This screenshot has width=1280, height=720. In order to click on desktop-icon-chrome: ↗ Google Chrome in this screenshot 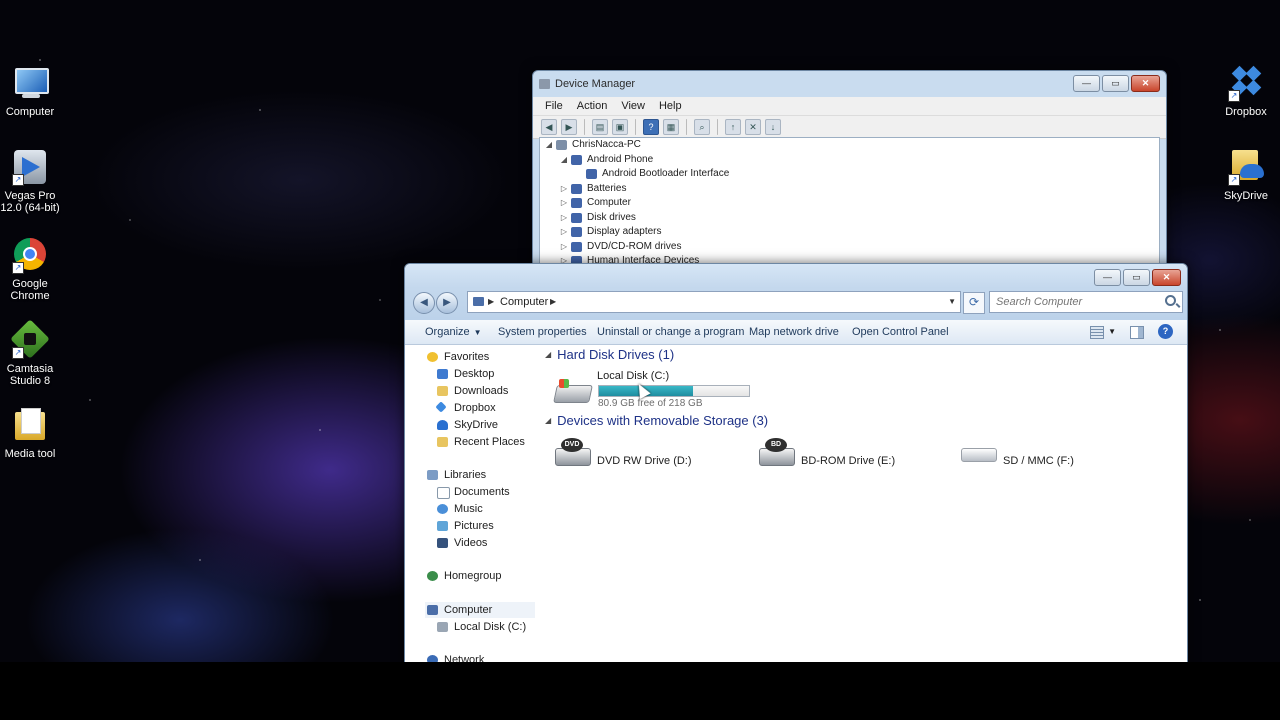, I will do `click(31, 270)`.